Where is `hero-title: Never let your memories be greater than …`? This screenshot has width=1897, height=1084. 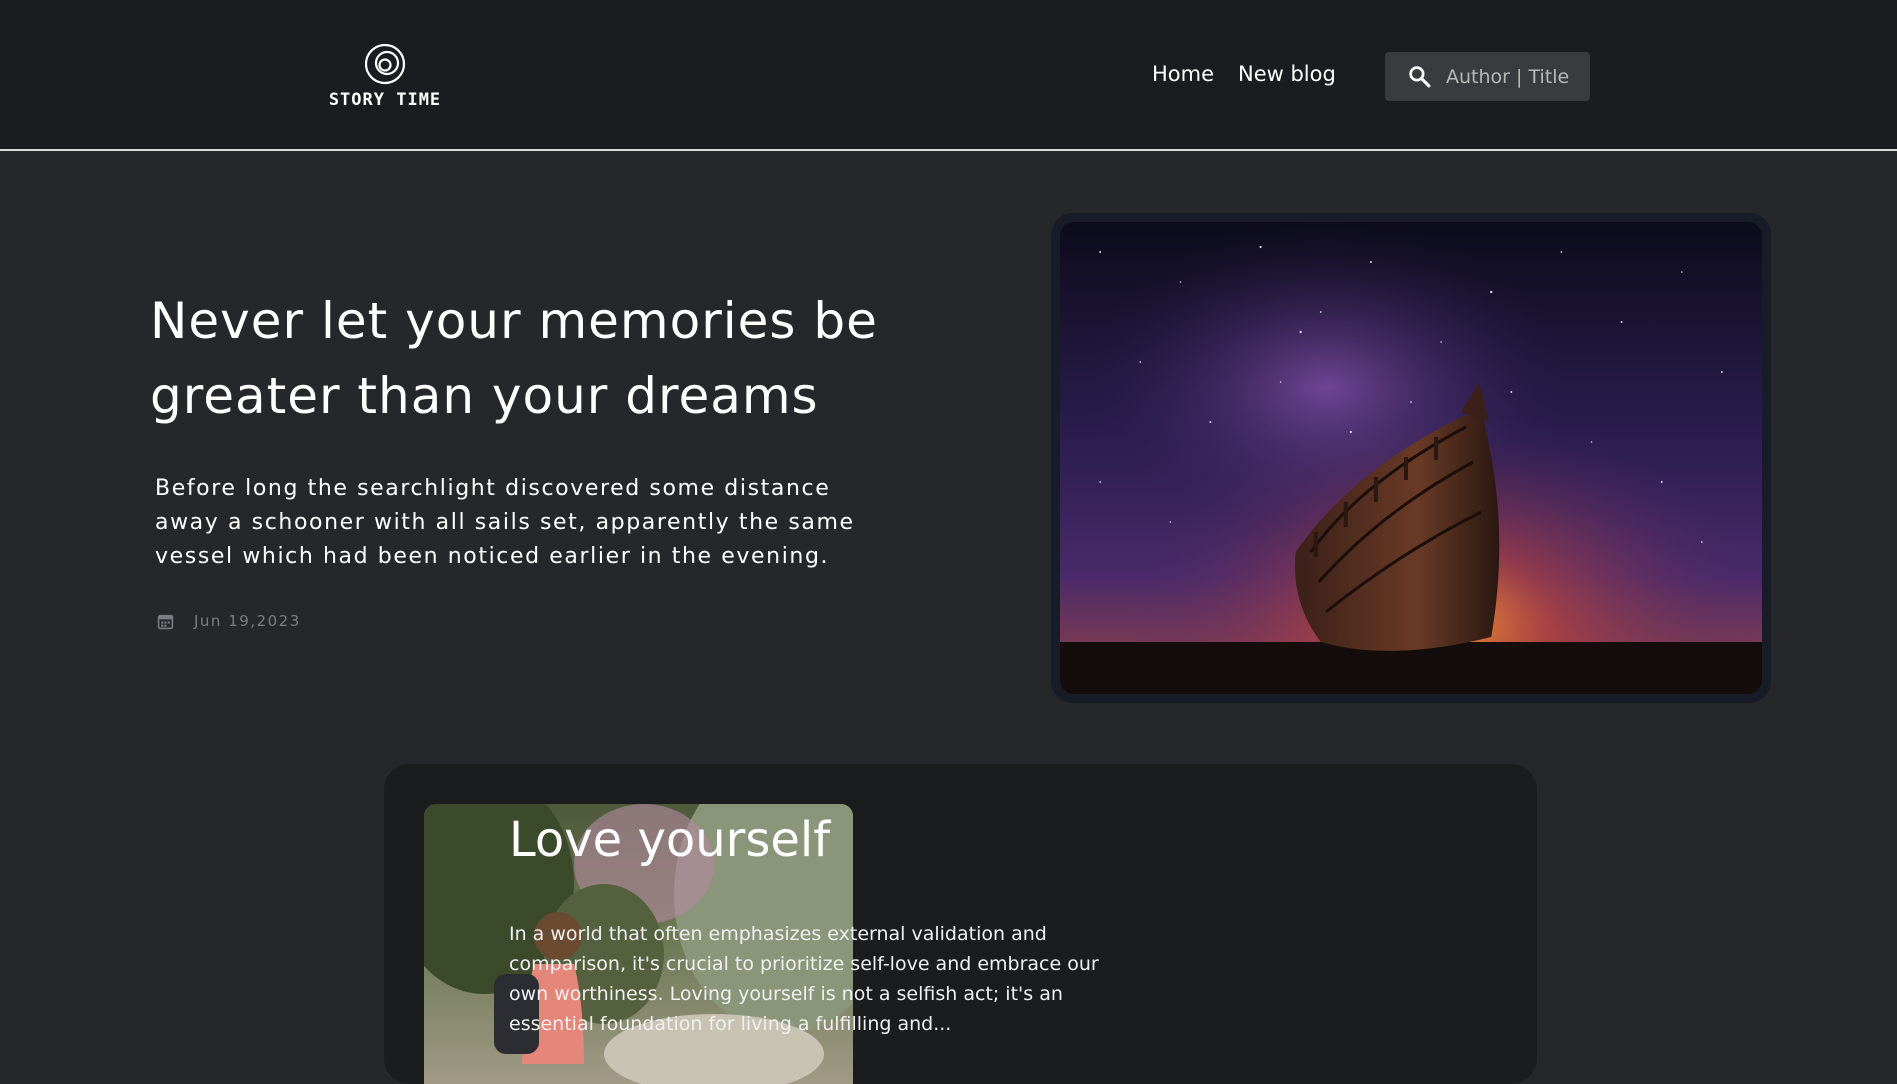
hero-title: Never let your memories be greater than … is located at coordinates (514, 358).